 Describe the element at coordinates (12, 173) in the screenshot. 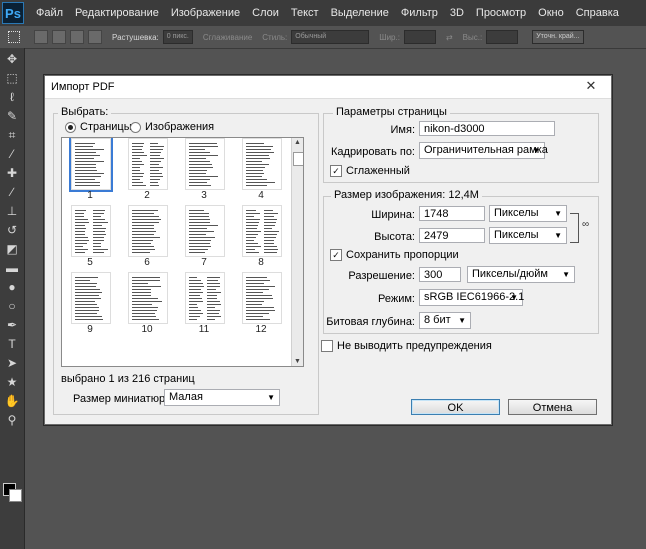

I see `healing-brush-tool-icon: ✚` at that location.